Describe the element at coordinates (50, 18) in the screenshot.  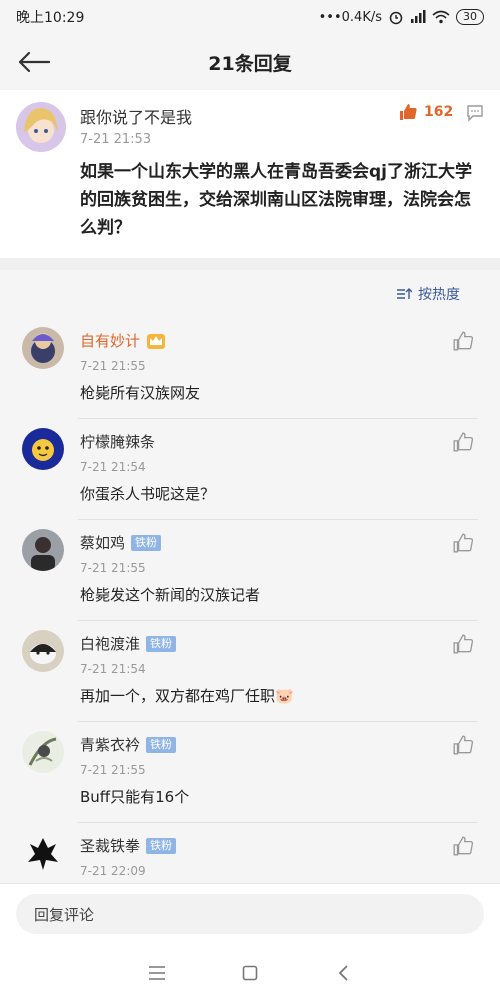
I see `status-time: 晚上10:29` at that location.